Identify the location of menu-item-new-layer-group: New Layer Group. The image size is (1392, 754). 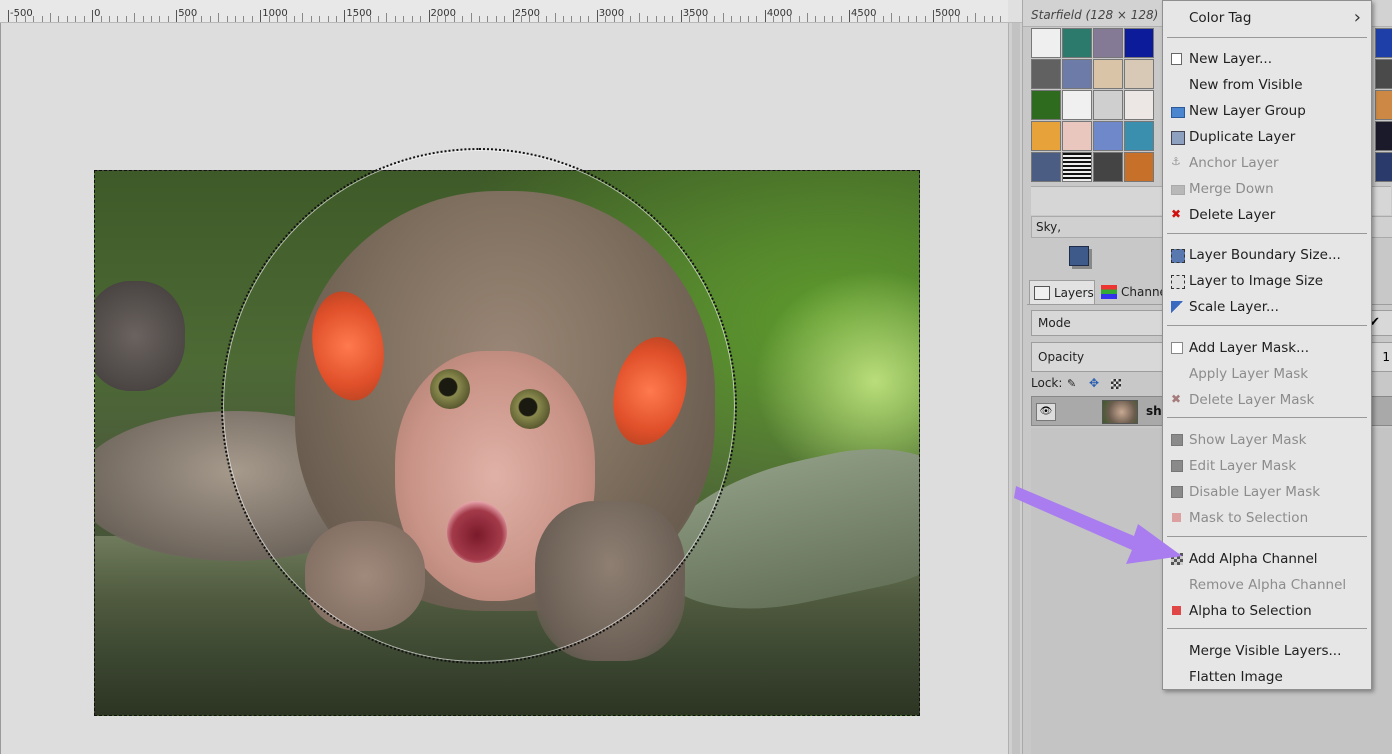
(1267, 111).